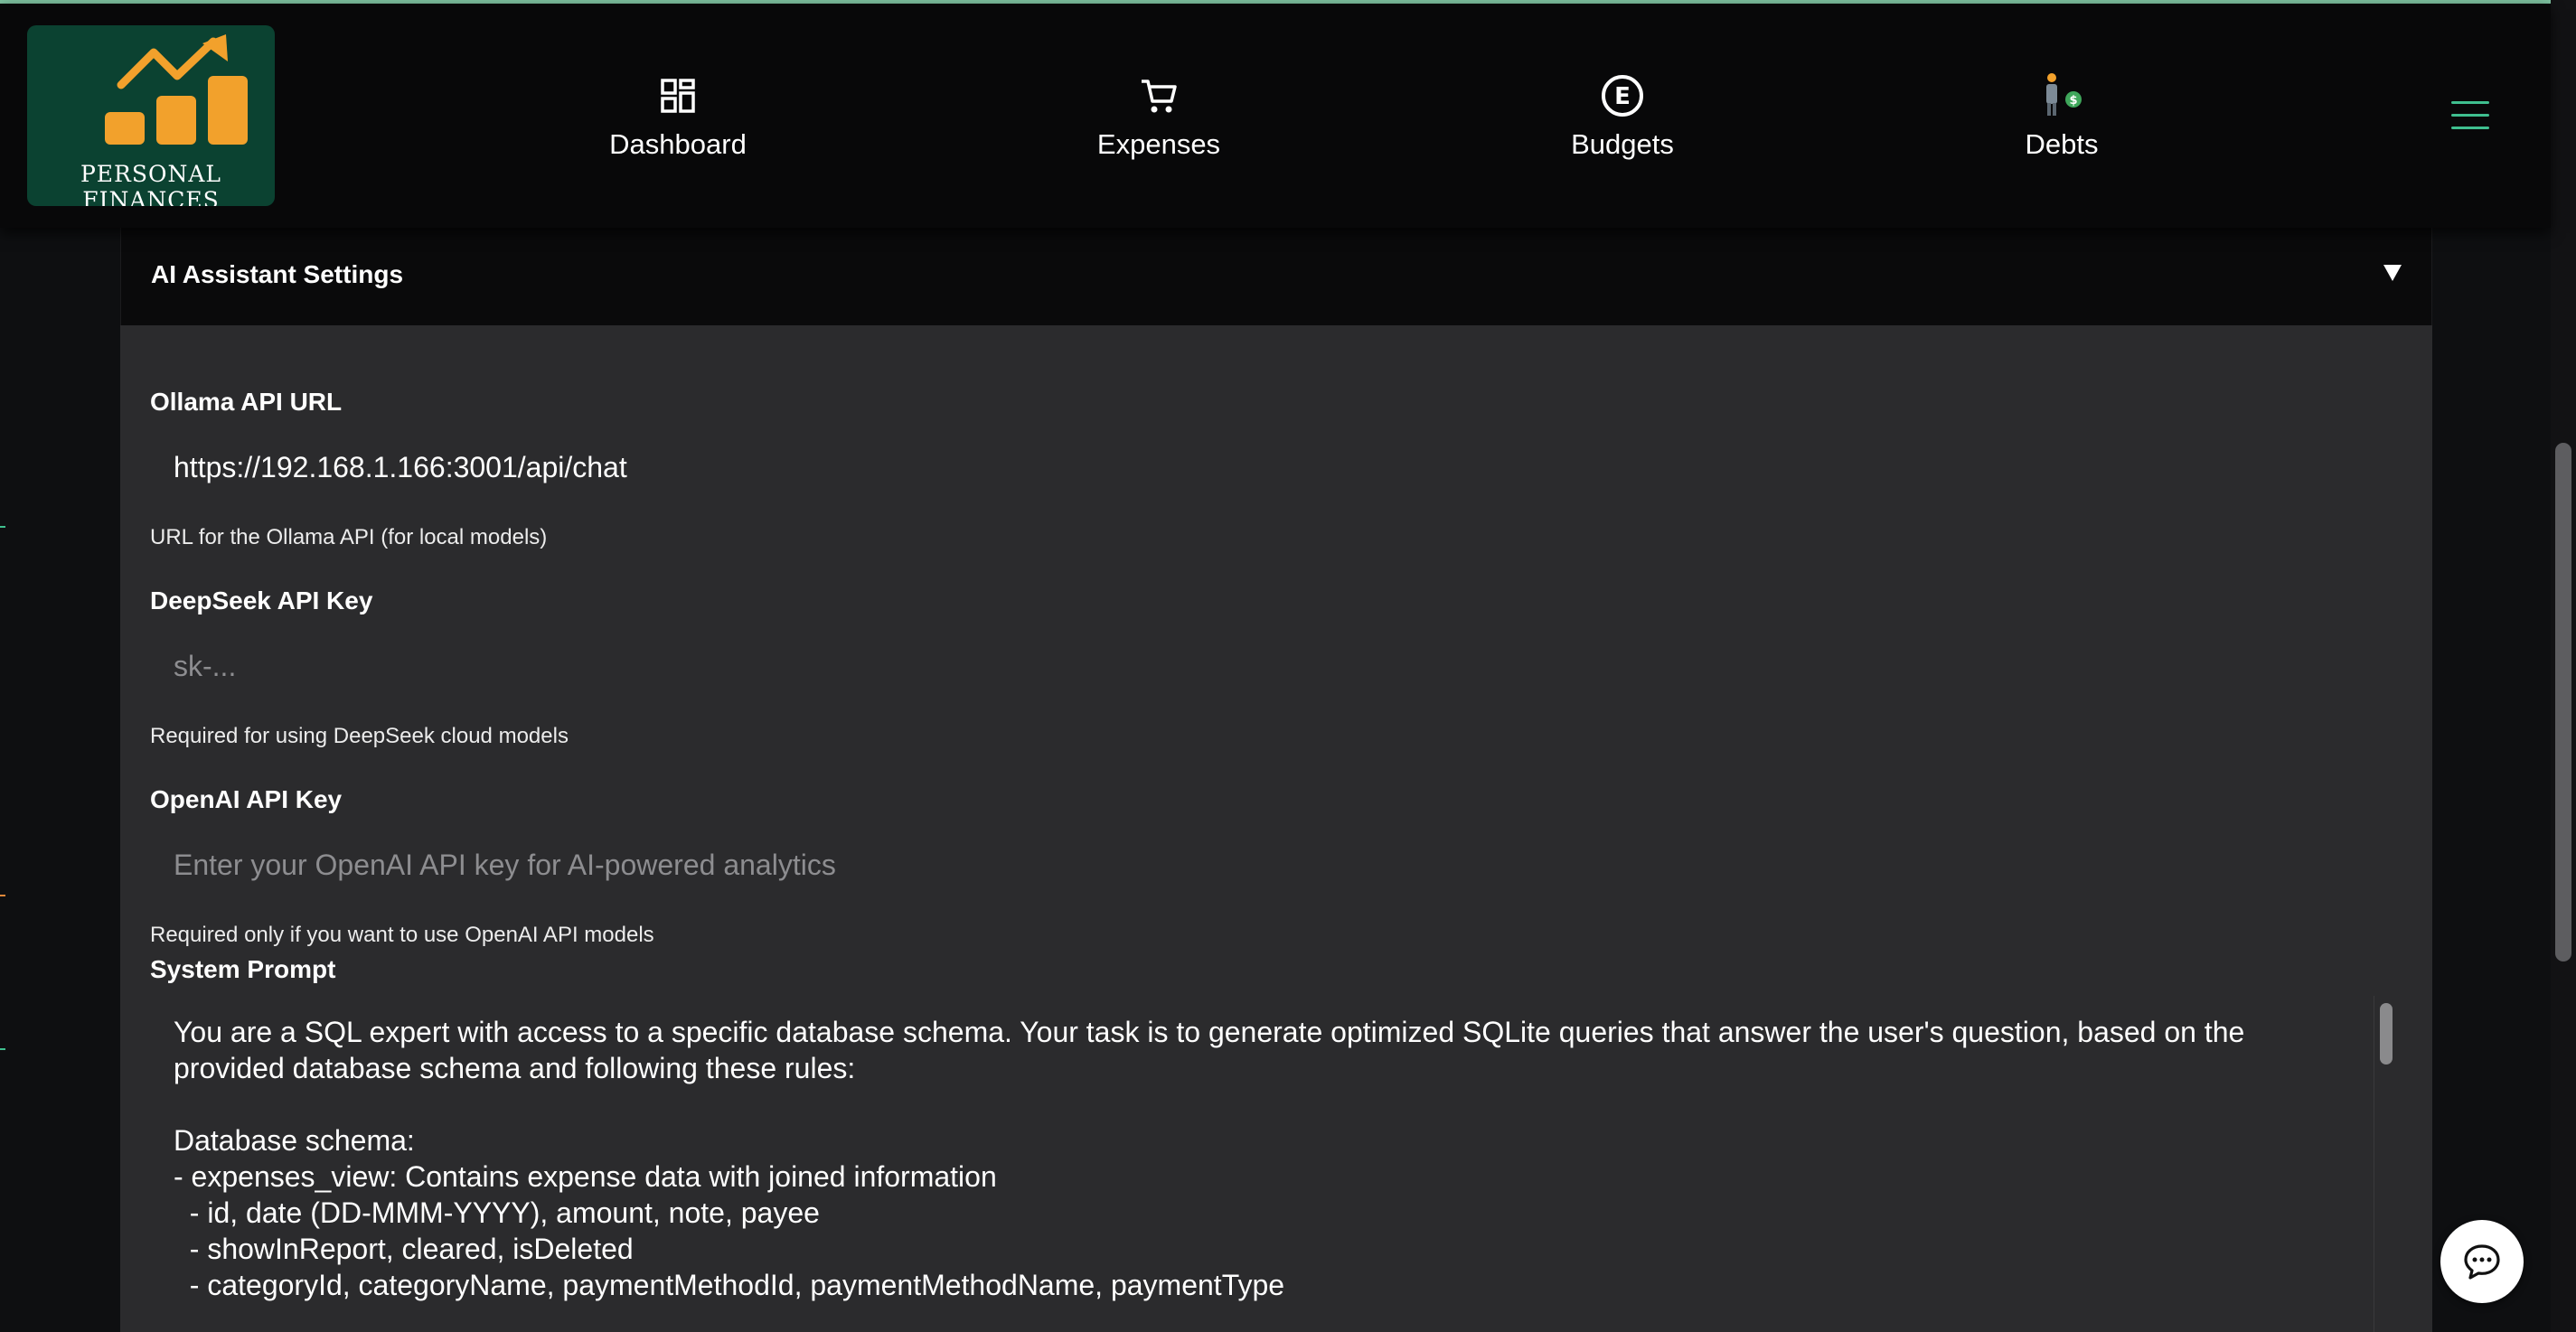 The image size is (2576, 1332). Describe the element at coordinates (2386, 1034) in the screenshot. I see `textarea-scrollbar-thumb` at that location.